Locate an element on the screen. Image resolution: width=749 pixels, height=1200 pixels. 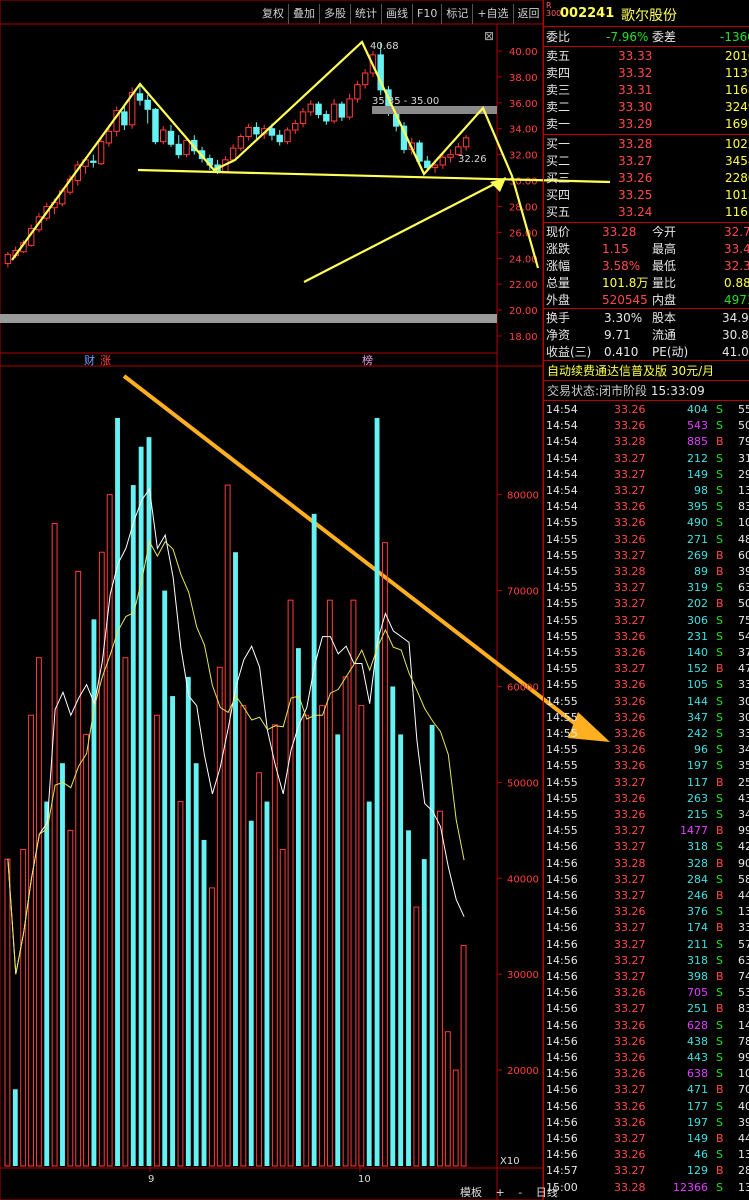
tick-side: B is located at coordinates (720, 782).